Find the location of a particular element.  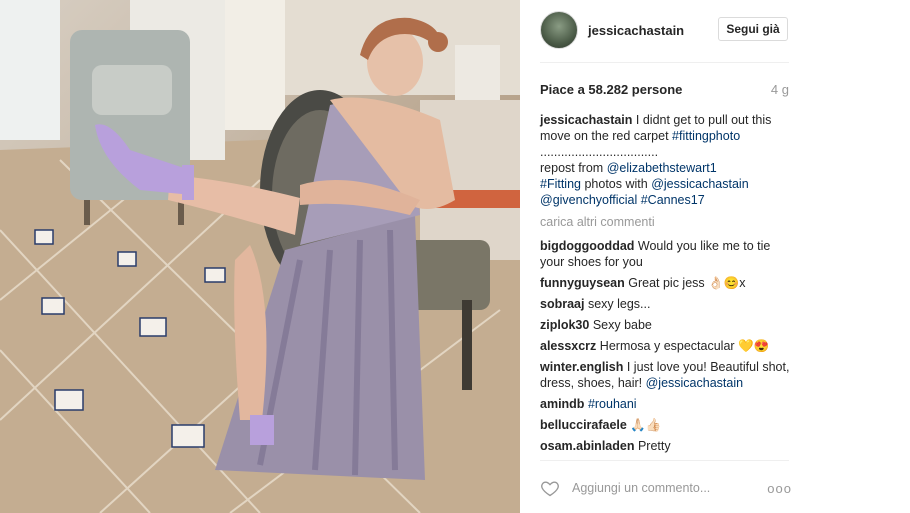

following-button: Segui già is located at coordinates (753, 29).